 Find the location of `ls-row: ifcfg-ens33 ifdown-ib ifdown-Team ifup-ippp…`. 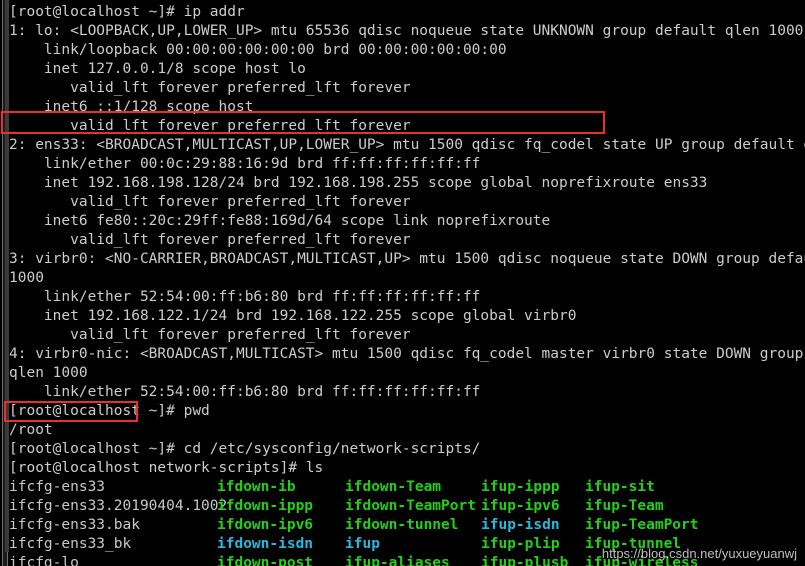

ls-row: ifcfg-ens33 ifdown-ib ifdown-Team ifup-ippp… is located at coordinates (407, 487).